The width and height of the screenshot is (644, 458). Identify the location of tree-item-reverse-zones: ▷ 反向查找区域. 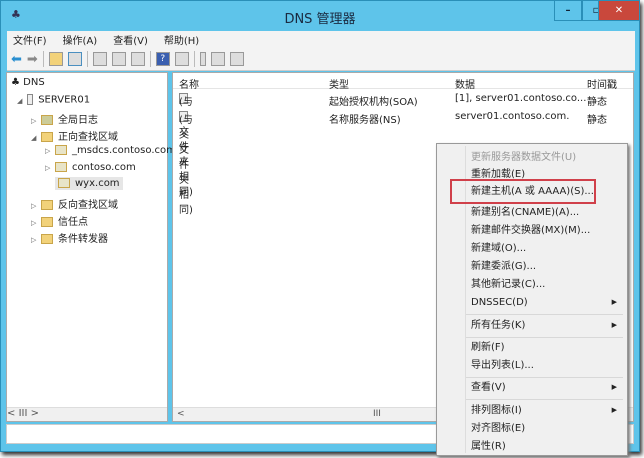
(74, 203).